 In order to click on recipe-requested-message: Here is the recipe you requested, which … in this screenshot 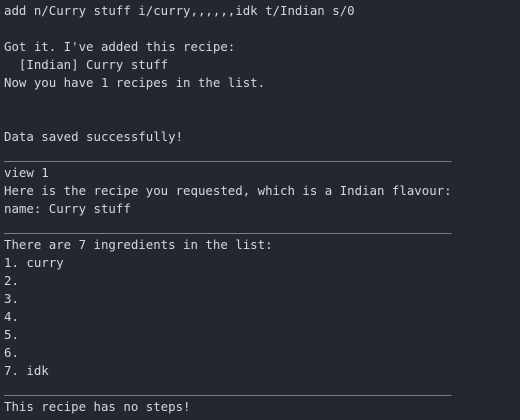, I will do `click(228, 190)`.